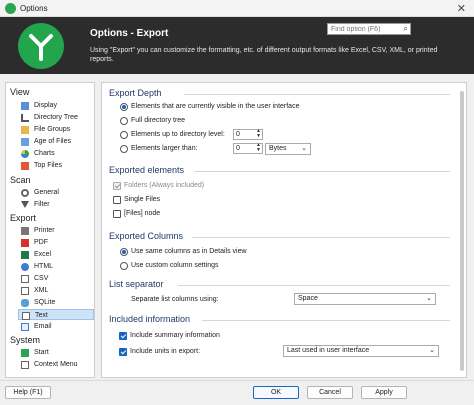 This screenshot has width=474, height=405. What do you see at coordinates (248, 148) in the screenshot?
I see `size-threshold-spinner: 0 ▲ ▼` at bounding box center [248, 148].